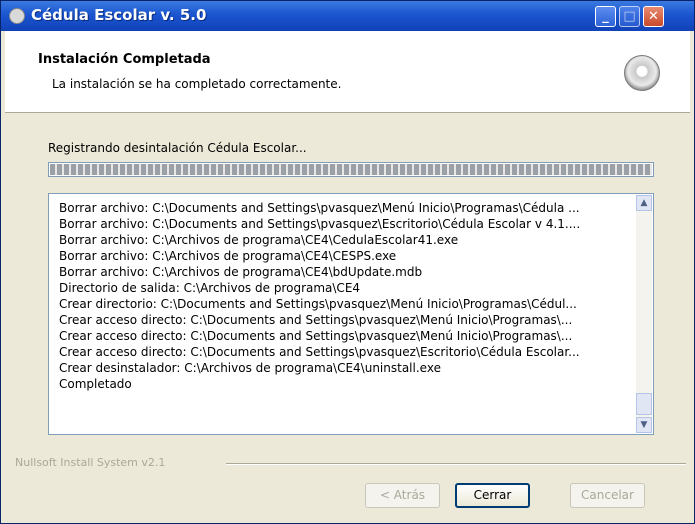 Image resolution: width=695 pixels, height=524 pixels. What do you see at coordinates (119, 15) in the screenshot?
I see `window-title: Cédula Escolar v. 5.0` at bounding box center [119, 15].